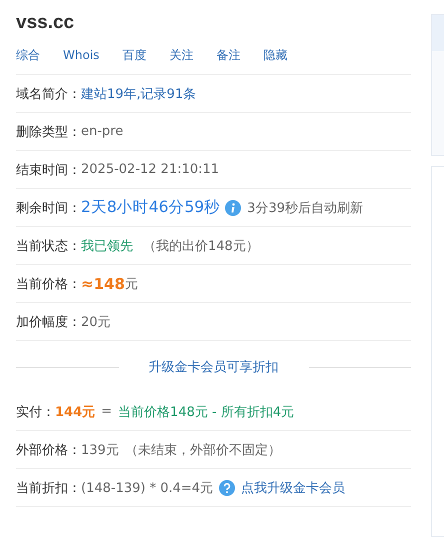 This screenshot has height=537, width=444. Describe the element at coordinates (48, 322) in the screenshot. I see `field-label: 加价幅度：` at that location.